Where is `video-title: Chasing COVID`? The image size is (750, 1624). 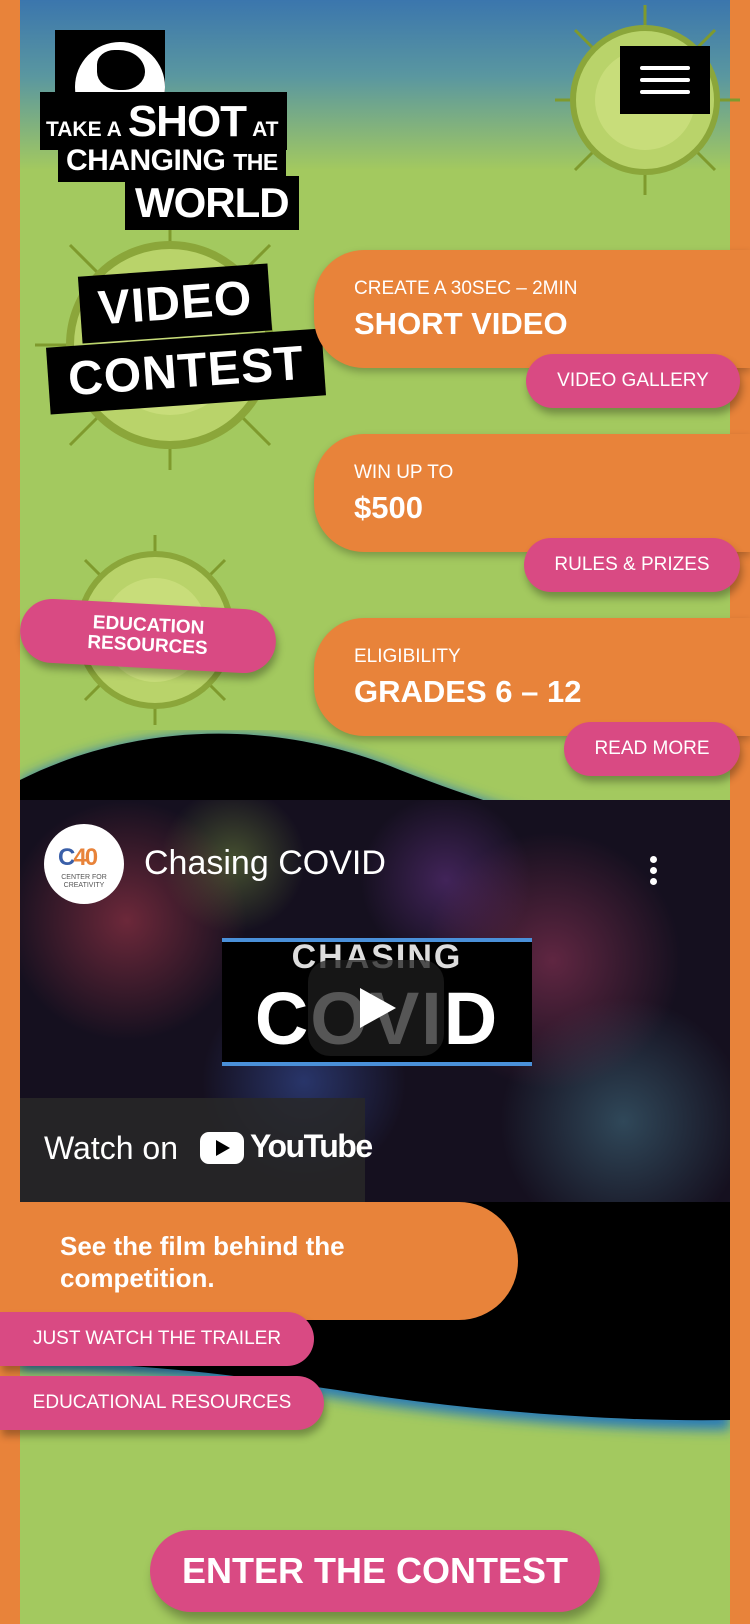 video-title: Chasing COVID is located at coordinates (265, 863).